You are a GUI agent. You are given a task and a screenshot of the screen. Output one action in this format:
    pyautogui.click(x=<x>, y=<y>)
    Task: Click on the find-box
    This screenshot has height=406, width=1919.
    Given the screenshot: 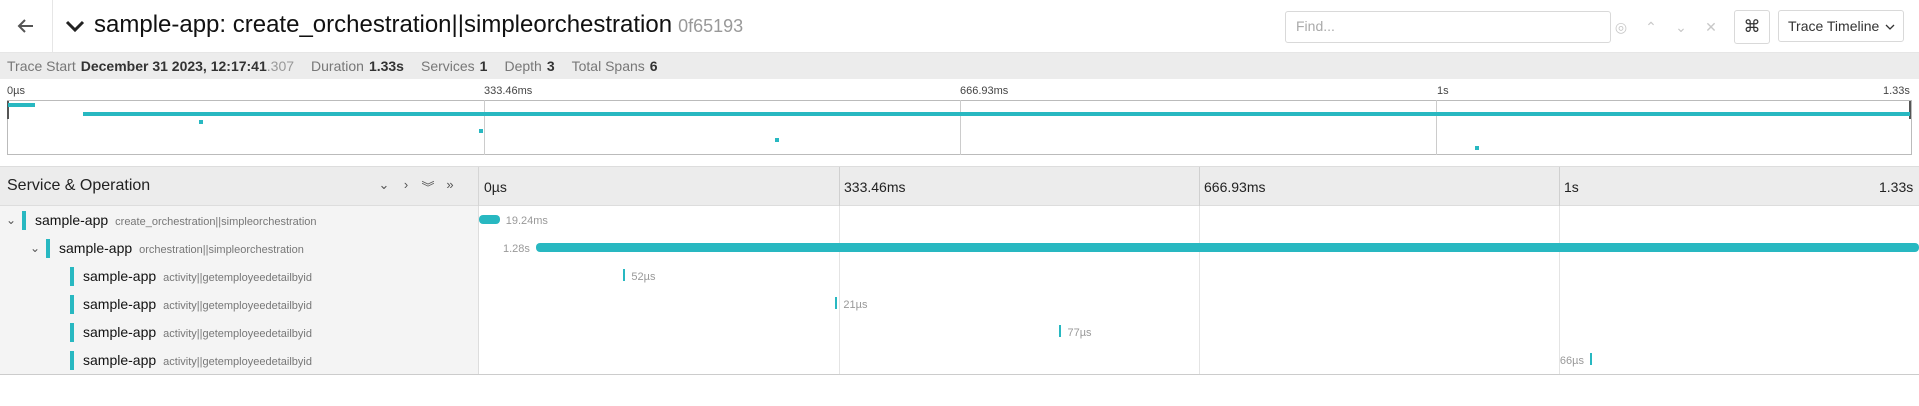 What is the action you would take?
    pyautogui.click(x=1448, y=27)
    